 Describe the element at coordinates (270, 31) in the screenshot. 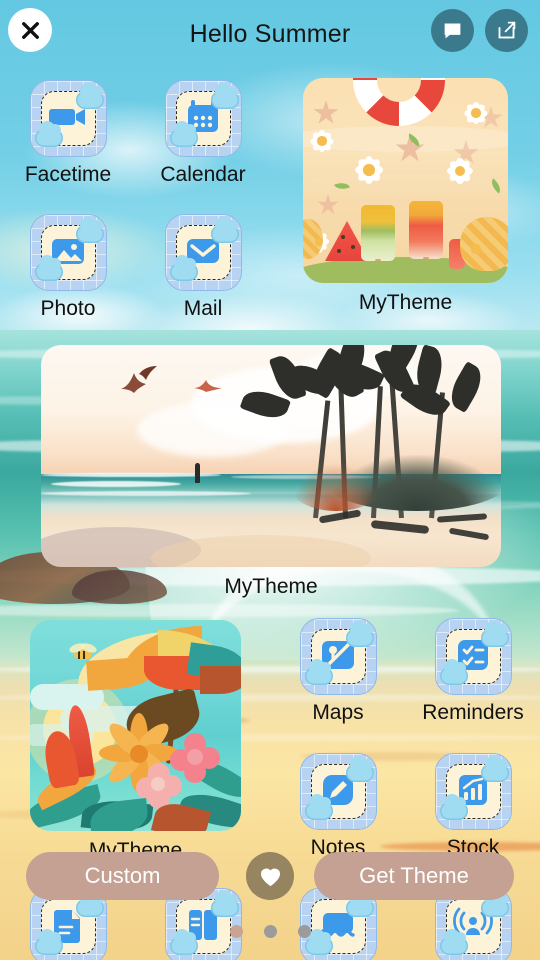

I see `top-bar: Hello Summer` at that location.